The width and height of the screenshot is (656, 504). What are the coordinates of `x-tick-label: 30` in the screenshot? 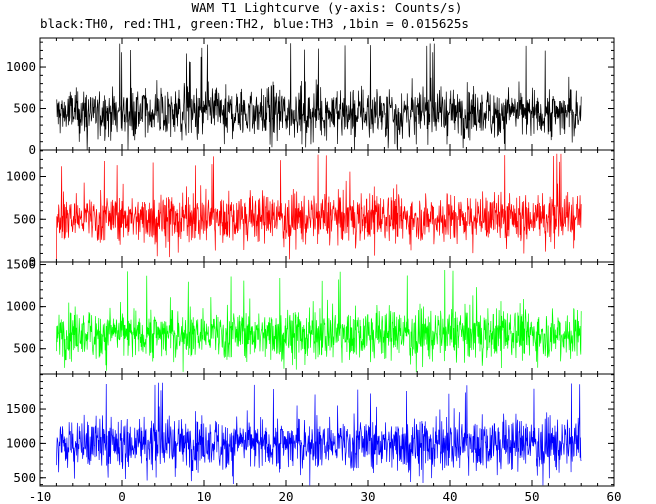 It's located at (367, 496).